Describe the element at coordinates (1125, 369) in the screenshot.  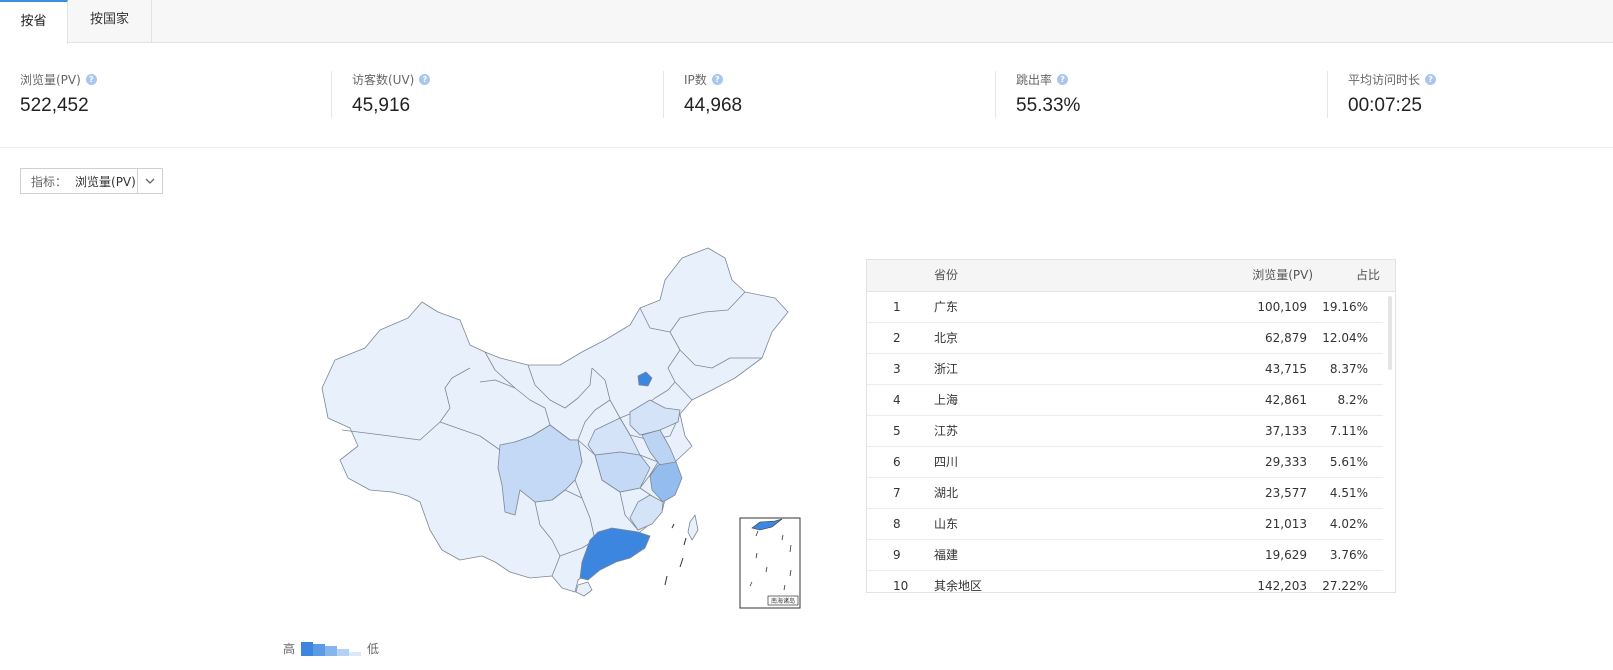
I see `table-row: 3 浙江 43,715 8.37%` at that location.